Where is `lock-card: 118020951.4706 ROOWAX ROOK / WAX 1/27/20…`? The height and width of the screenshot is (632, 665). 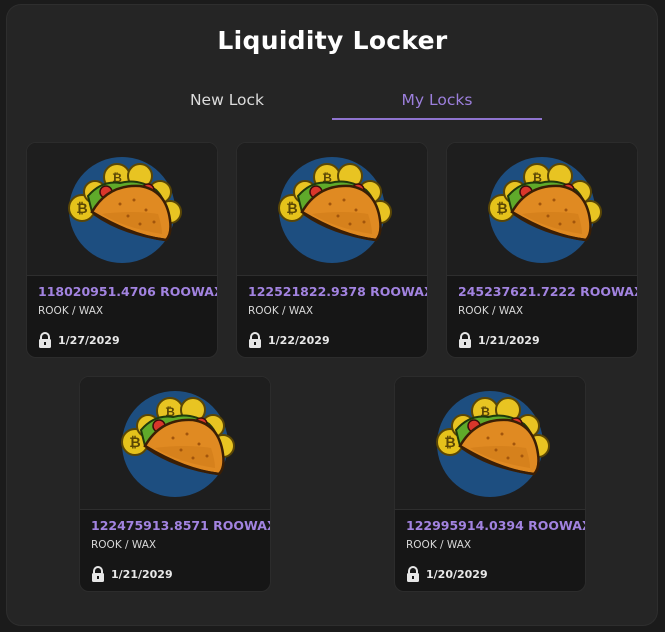
lock-card: 118020951.4706 ROOWAX ROOK / WAX 1/27/20… is located at coordinates (122, 250).